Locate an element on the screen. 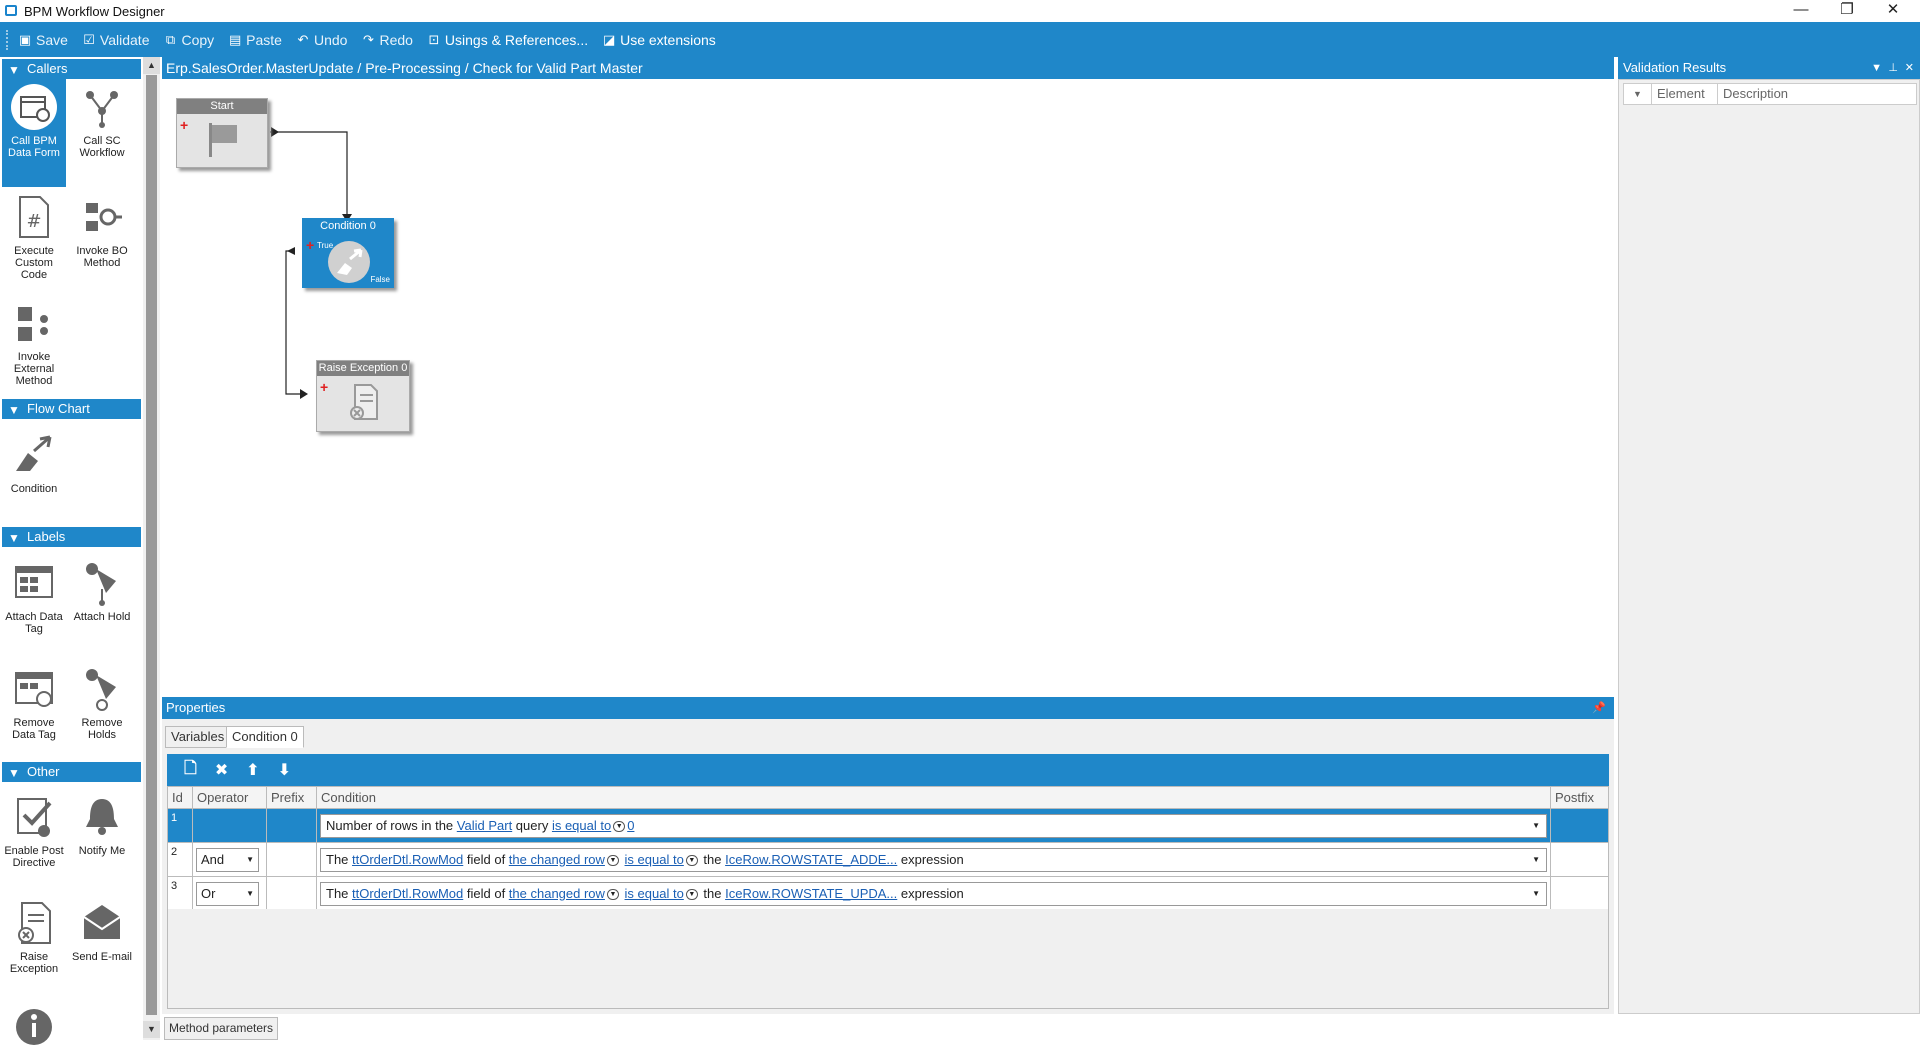 Image resolution: width=1920 pixels, height=1055 pixels. scroll-down-arrow: ▼ is located at coordinates (151, 1029).